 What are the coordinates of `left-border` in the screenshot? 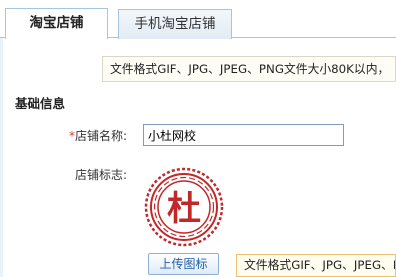 It's located at (1, 157).